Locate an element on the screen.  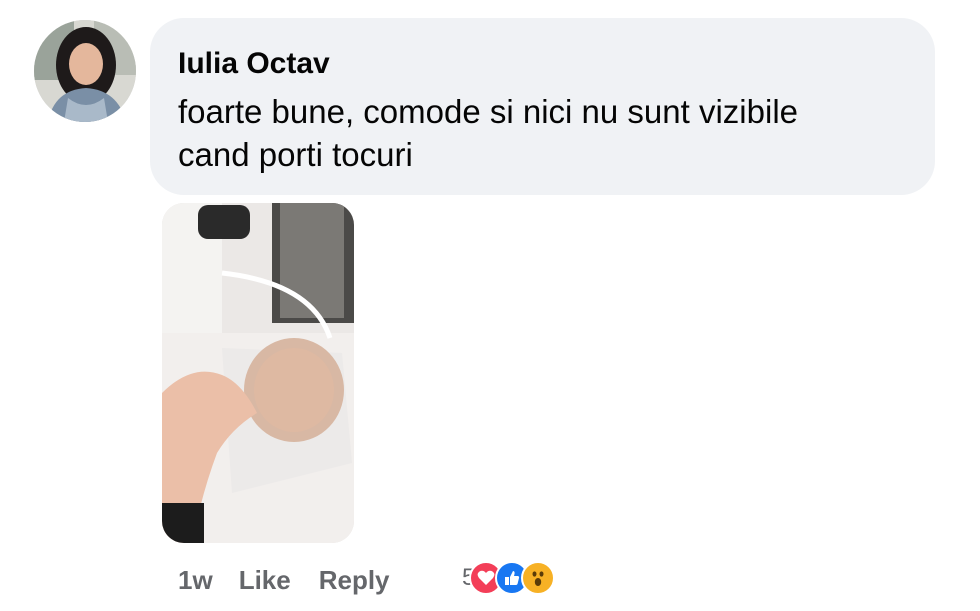
avatar is located at coordinates (85, 71).